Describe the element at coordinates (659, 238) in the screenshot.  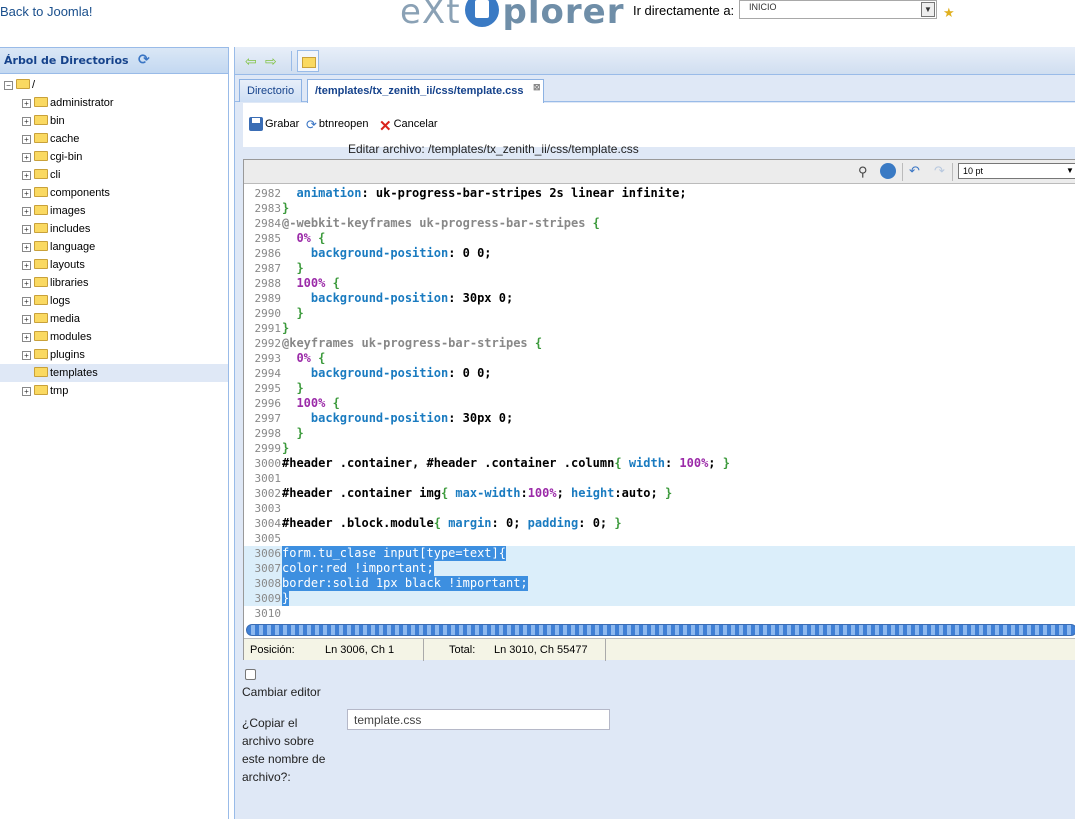
I see `code-line: 2985 0% {` at that location.